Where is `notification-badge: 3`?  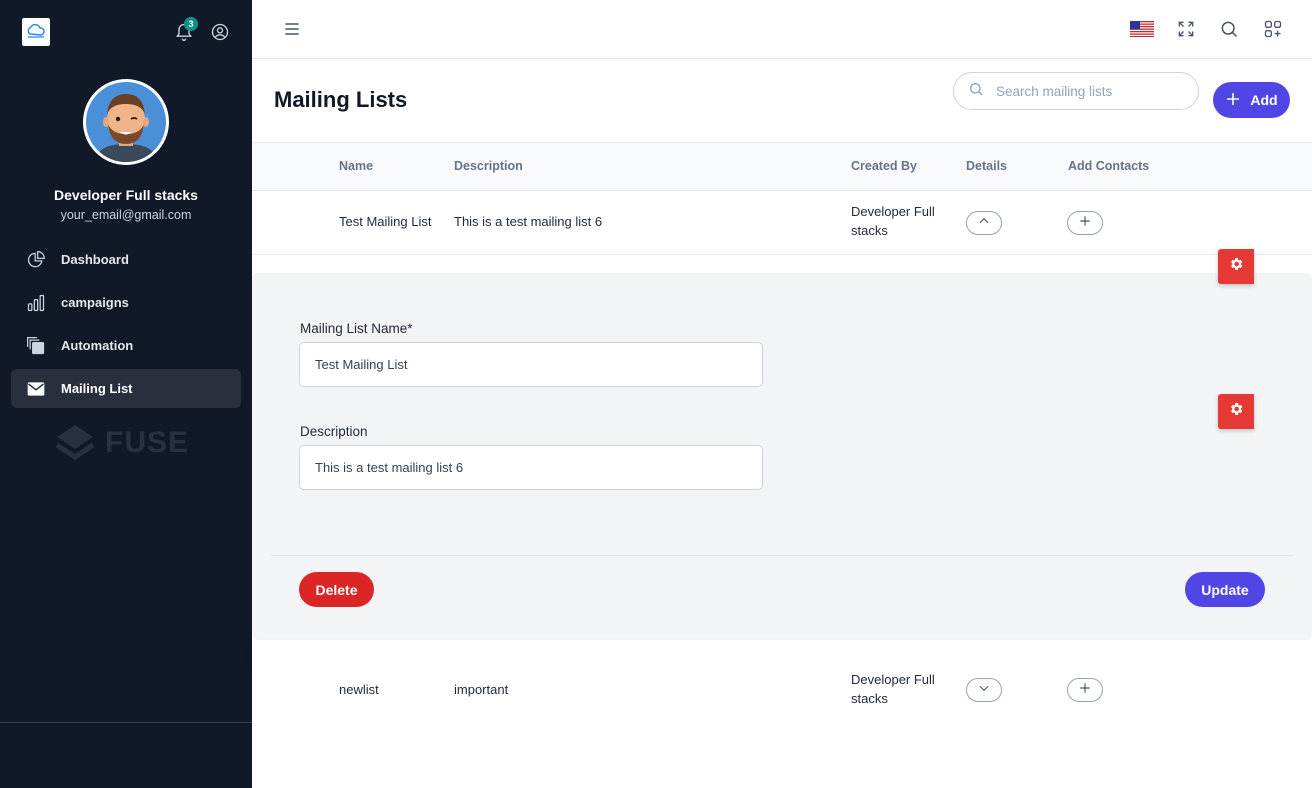
notification-badge: 3 is located at coordinates (191, 24).